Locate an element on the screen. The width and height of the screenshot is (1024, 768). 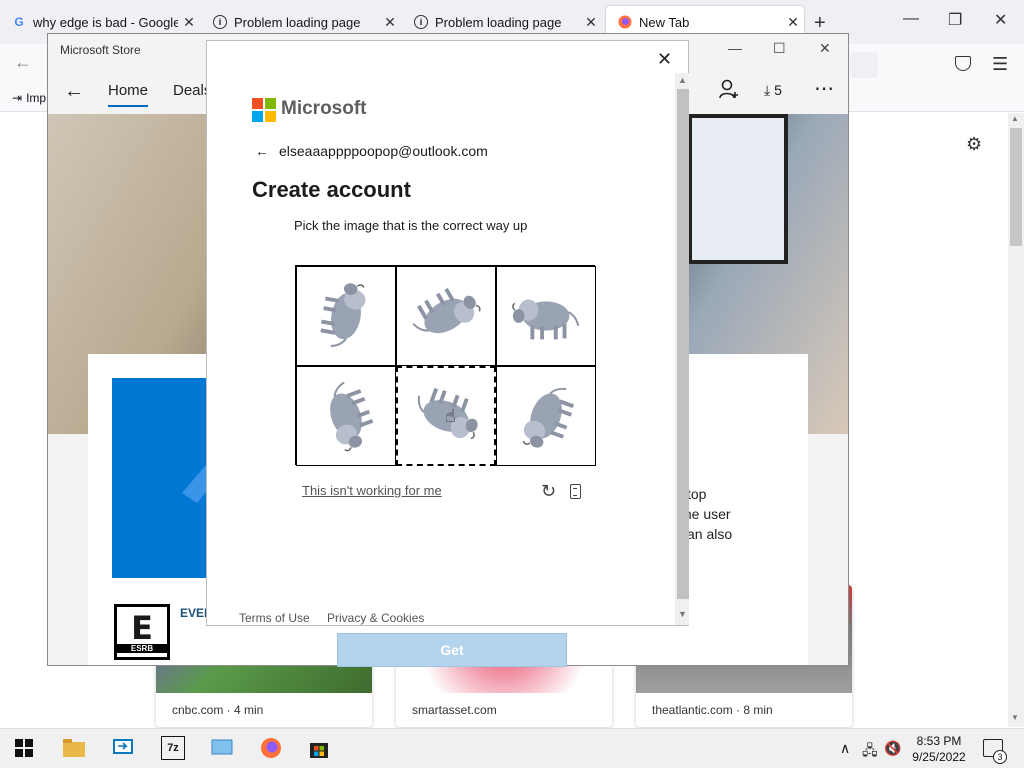
user-account-icon is located at coordinates (729, 92).